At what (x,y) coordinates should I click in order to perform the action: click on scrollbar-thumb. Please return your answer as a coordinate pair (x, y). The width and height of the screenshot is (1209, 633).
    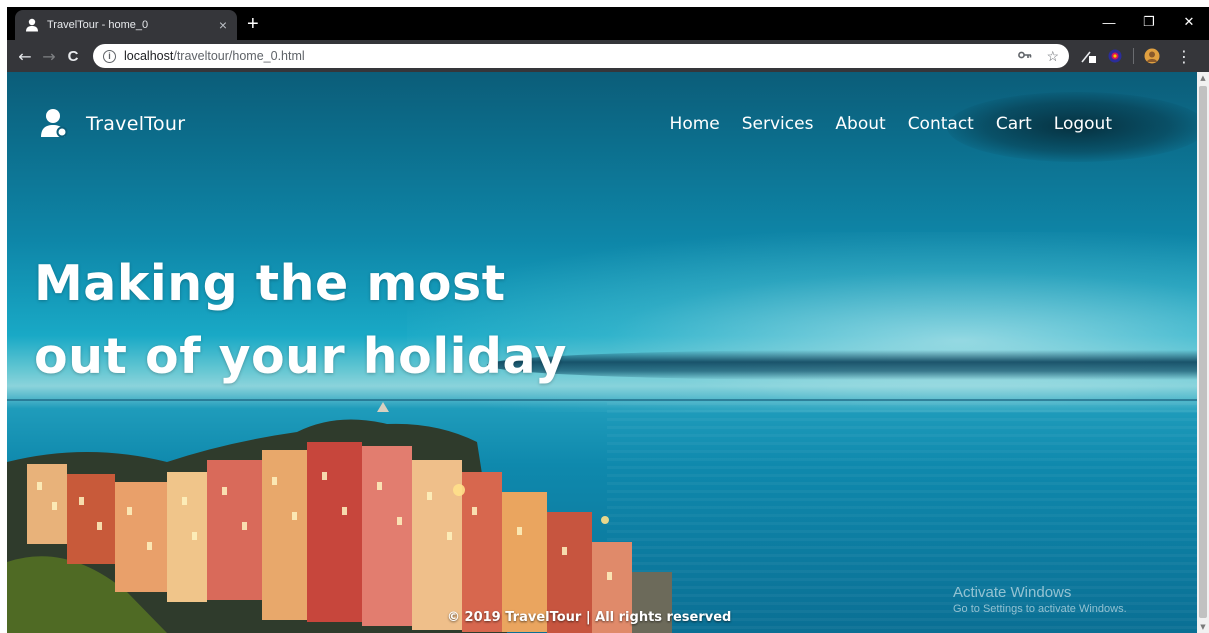
    Looking at the image, I should click on (1203, 352).